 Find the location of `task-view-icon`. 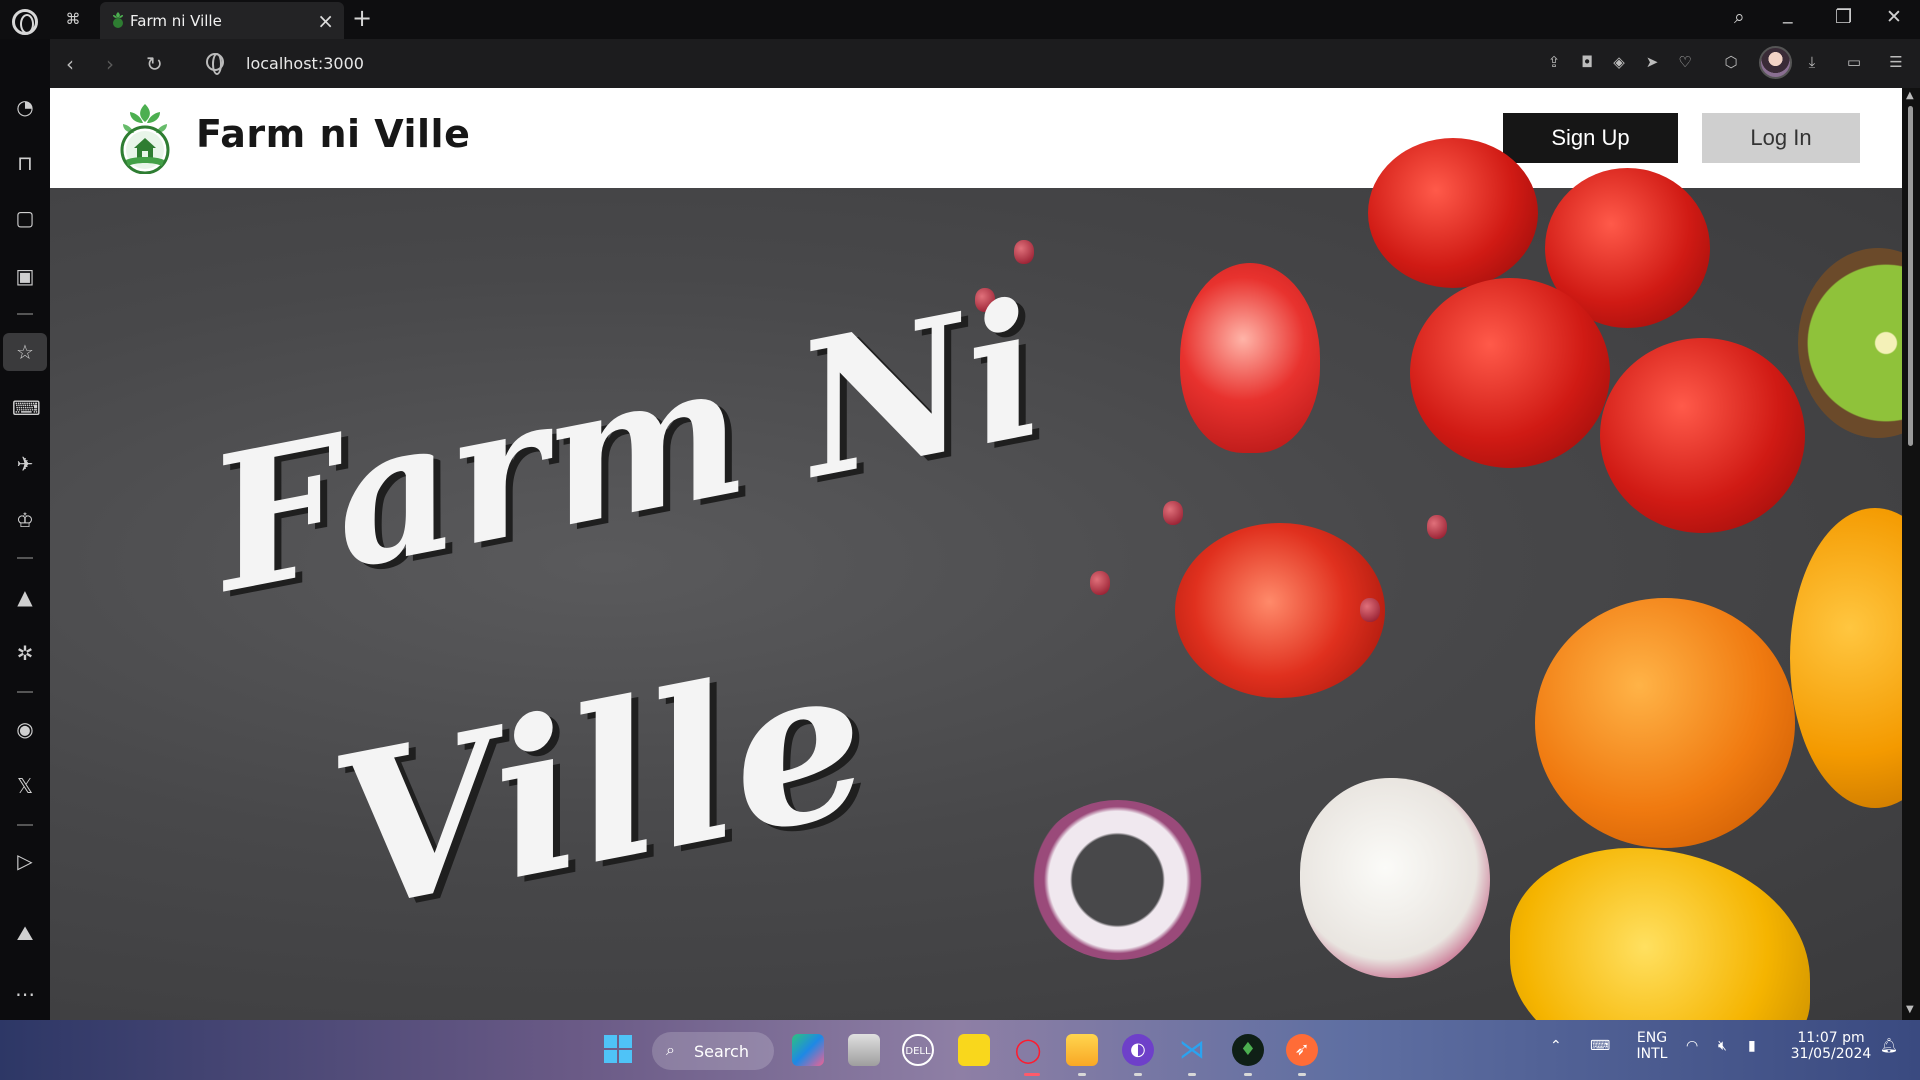

task-view-icon is located at coordinates (864, 1050).